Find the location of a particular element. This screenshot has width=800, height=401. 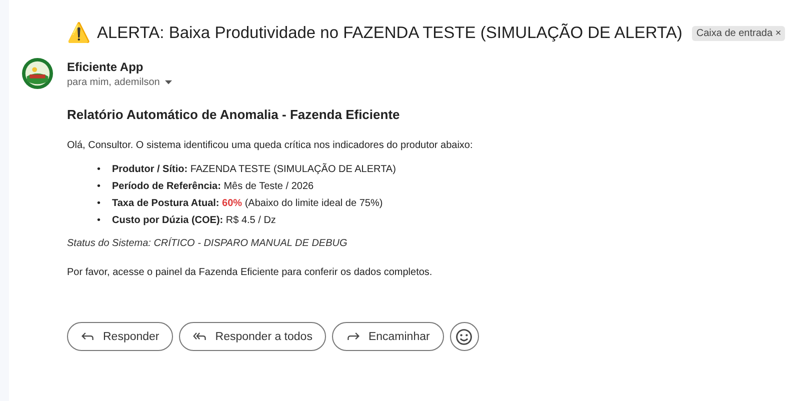

status-text: Status do Sistema: CRÍTICO - DISPARO MANUAL DE DEBUG is located at coordinates (207, 243).